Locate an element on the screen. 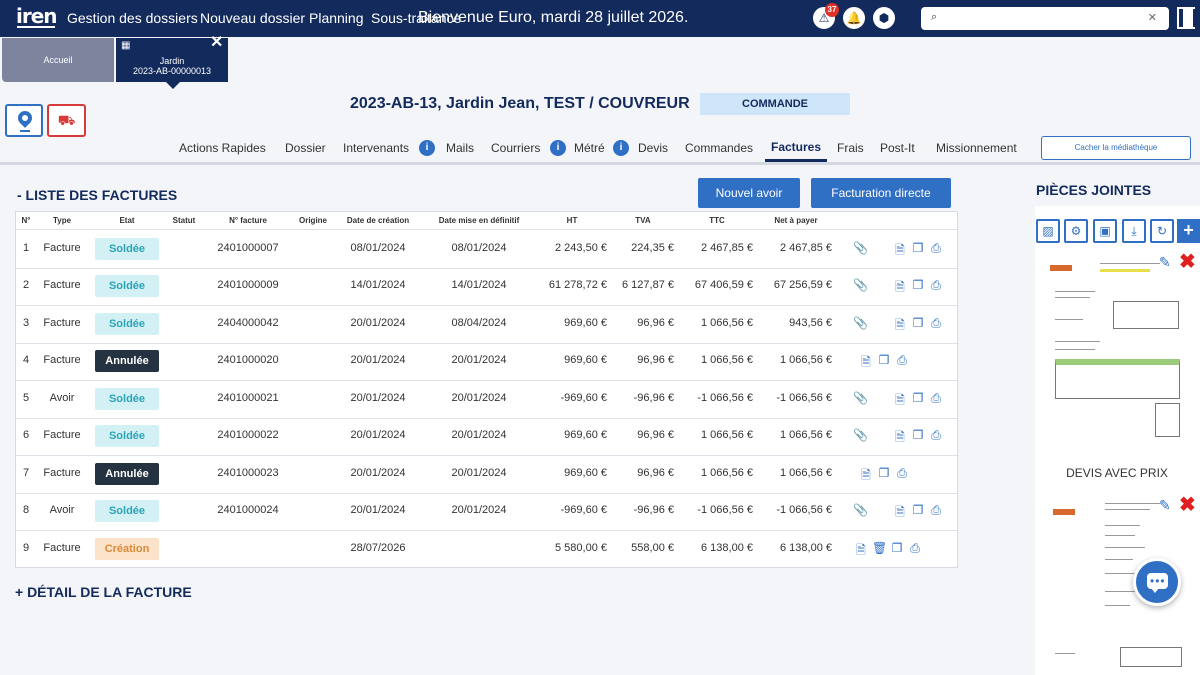 This screenshot has height=675, width=1200. cell-ttc: 1 066,56 € is located at coordinates (727, 360).